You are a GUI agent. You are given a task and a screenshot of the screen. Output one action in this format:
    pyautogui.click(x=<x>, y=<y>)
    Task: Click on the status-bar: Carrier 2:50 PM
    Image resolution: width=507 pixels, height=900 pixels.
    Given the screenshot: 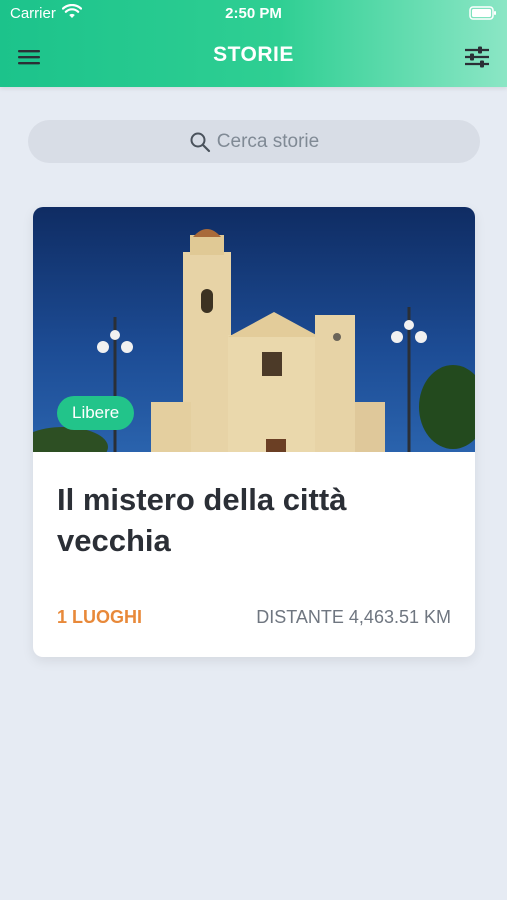 What is the action you would take?
    pyautogui.click(x=253, y=13)
    